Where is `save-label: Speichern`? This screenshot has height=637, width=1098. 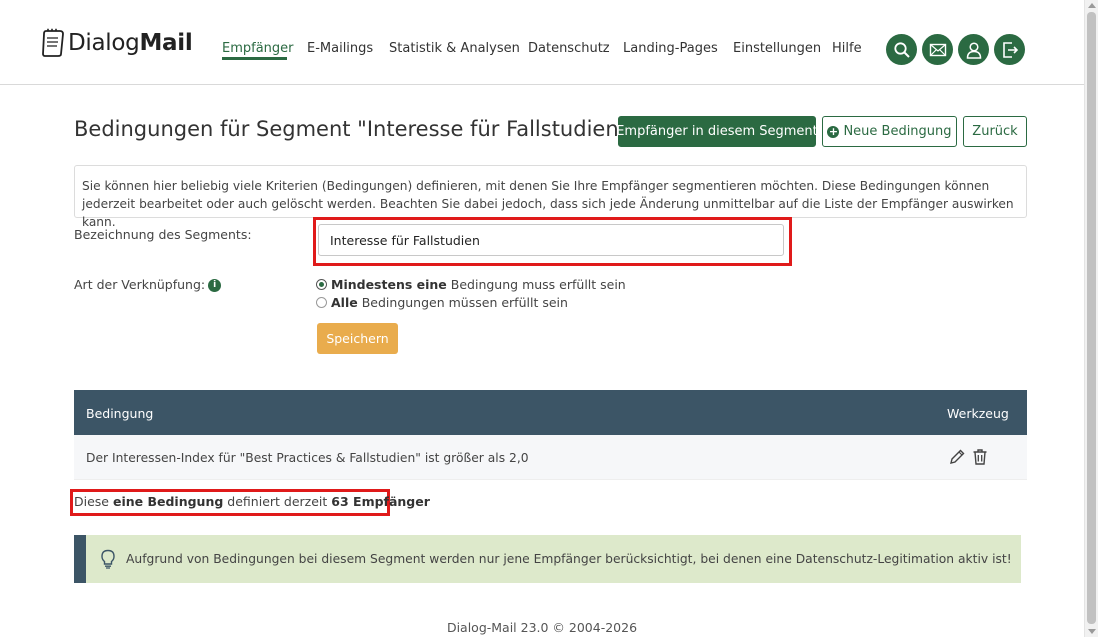
save-label: Speichern is located at coordinates (357, 338).